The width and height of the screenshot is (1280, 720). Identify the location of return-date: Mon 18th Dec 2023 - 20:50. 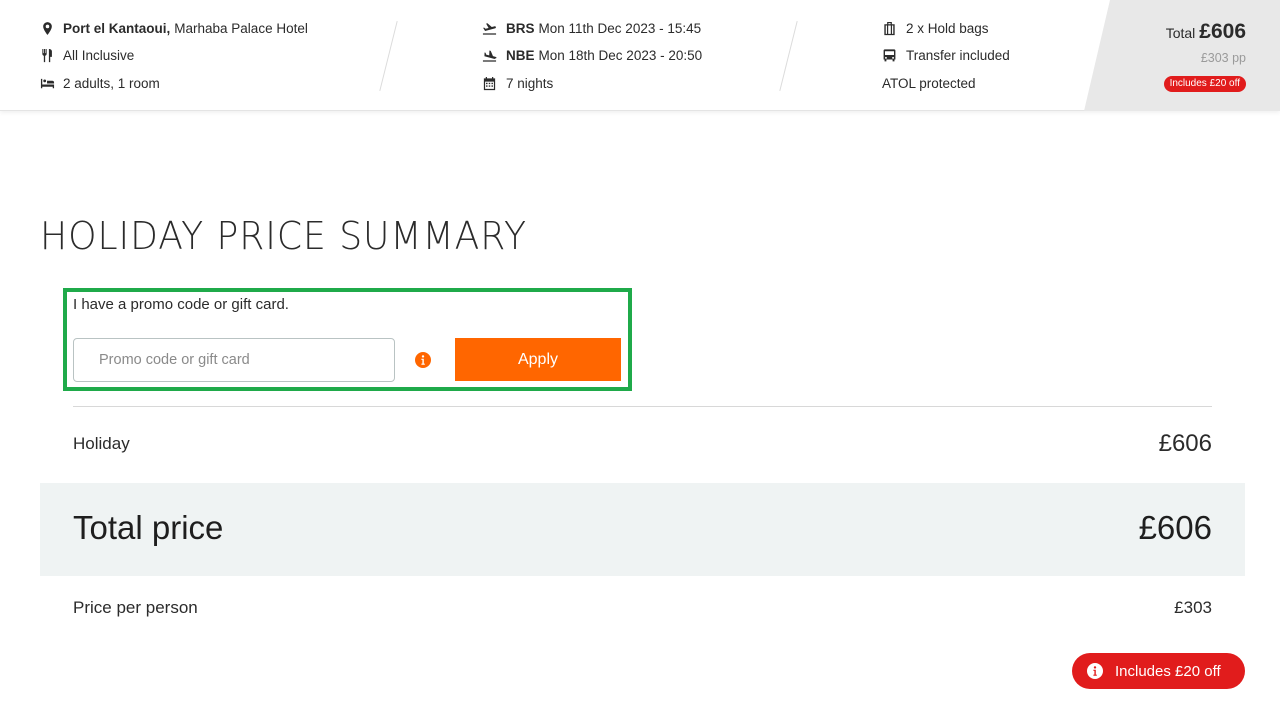
(620, 55).